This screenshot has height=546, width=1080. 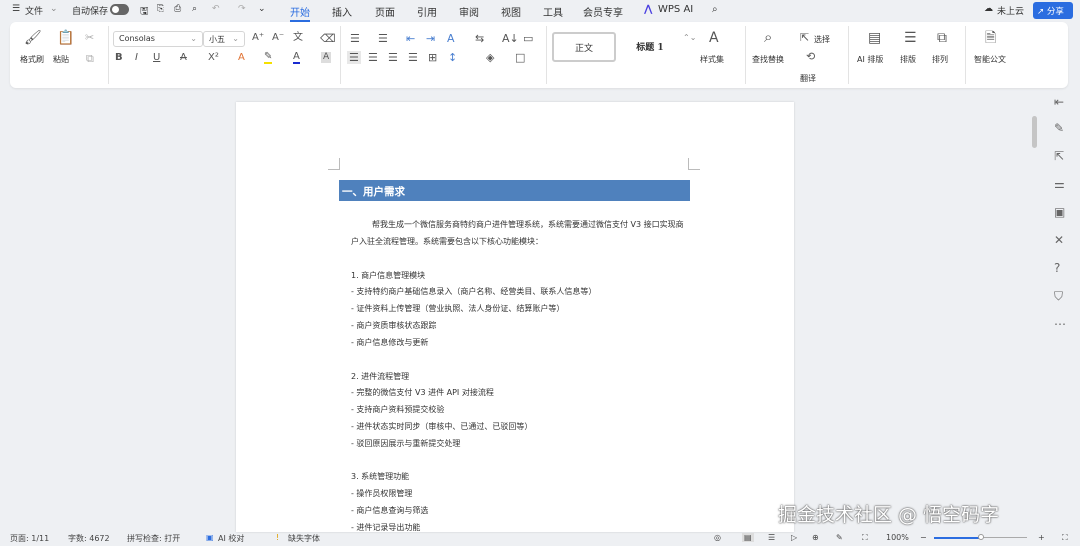 What do you see at coordinates (511, 11) in the screenshot?
I see `tab-view: 视图` at bounding box center [511, 11].